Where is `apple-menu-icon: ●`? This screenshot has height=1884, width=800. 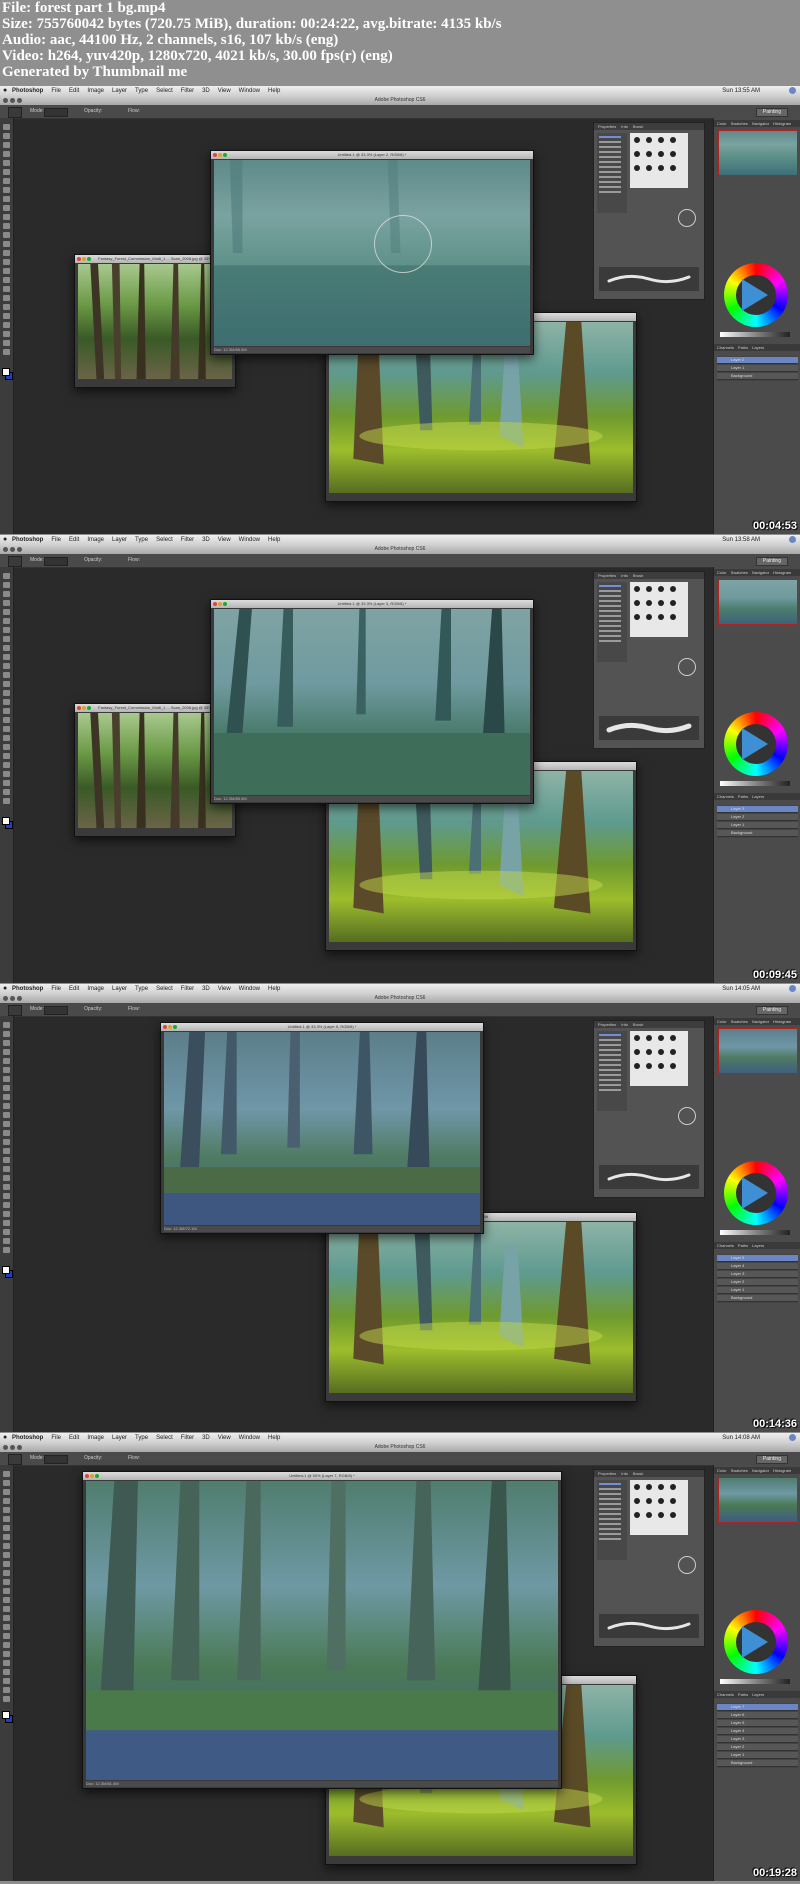 apple-menu-icon: ● is located at coordinates (5, 540).